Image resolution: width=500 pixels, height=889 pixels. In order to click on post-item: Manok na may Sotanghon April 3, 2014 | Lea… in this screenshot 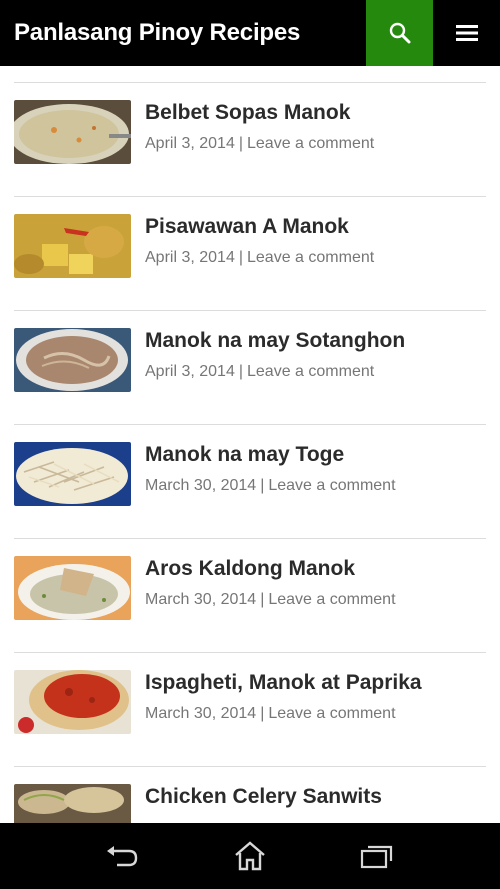, I will do `click(250, 368)`.